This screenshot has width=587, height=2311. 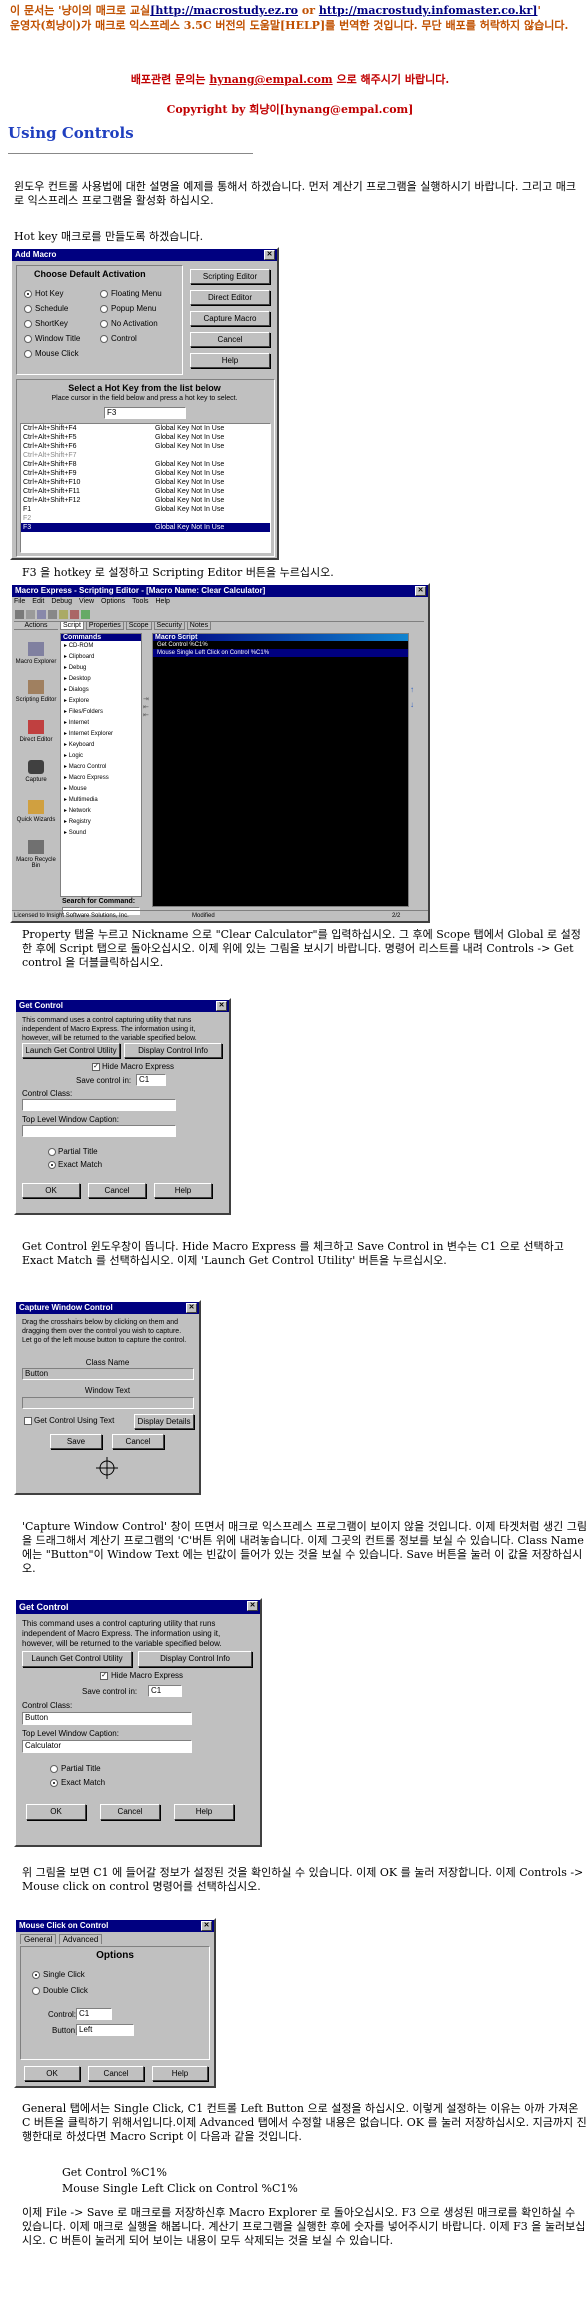 I want to click on command-category-item: ▸ CD-ROM, so click(x=101, y=646).